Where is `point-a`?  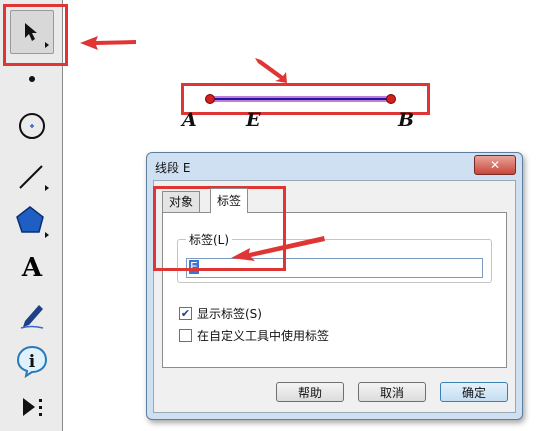 point-a is located at coordinates (210, 99).